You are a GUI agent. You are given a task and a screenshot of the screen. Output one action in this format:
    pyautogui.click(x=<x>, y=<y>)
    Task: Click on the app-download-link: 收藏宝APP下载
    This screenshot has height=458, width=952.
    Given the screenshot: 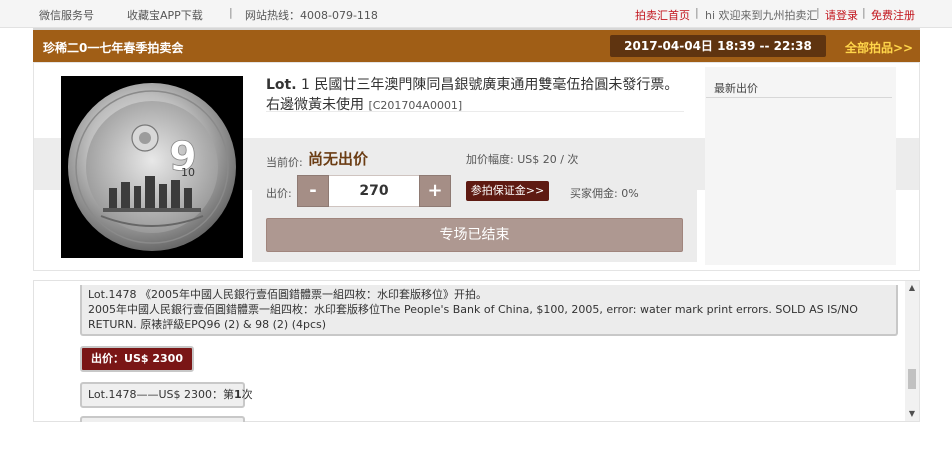 What is the action you would take?
    pyautogui.click(x=165, y=15)
    